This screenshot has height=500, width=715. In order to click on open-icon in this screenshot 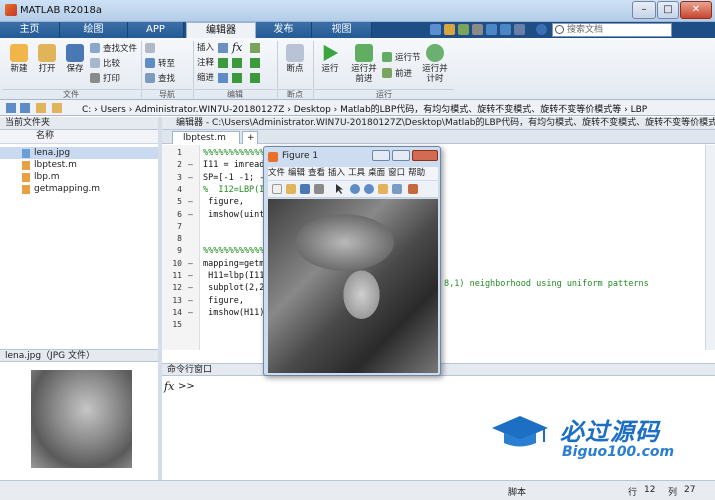, I will do `click(291, 189)`.